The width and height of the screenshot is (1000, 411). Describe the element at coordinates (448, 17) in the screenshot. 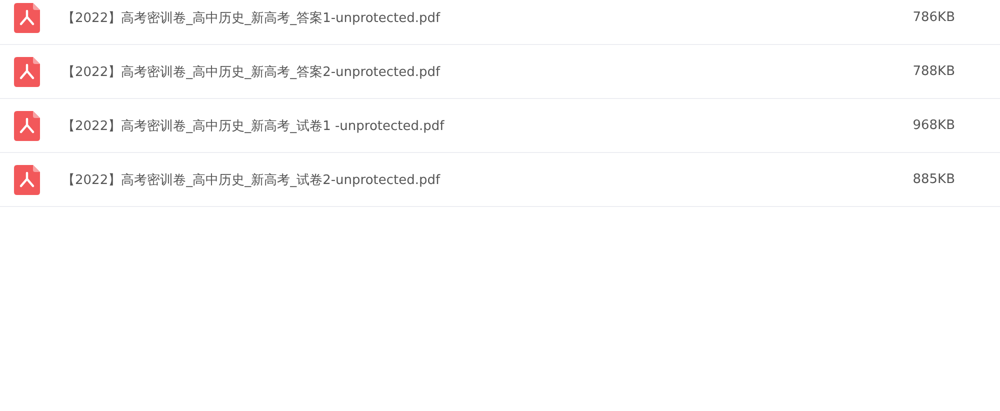

I see `file-name: 【2022】高考密训卷_高中历史_新高考_答案1-unprotected.pdf` at that location.